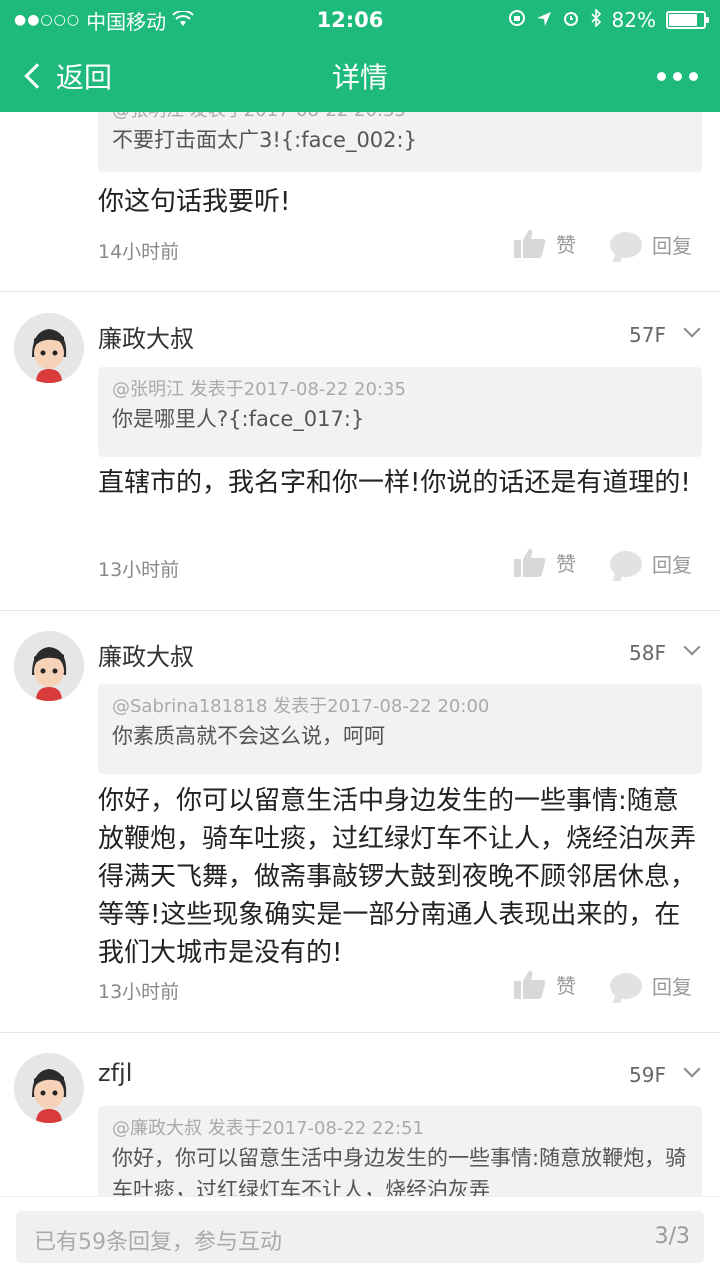  What do you see at coordinates (544, 20) in the screenshot?
I see `location-icon` at bounding box center [544, 20].